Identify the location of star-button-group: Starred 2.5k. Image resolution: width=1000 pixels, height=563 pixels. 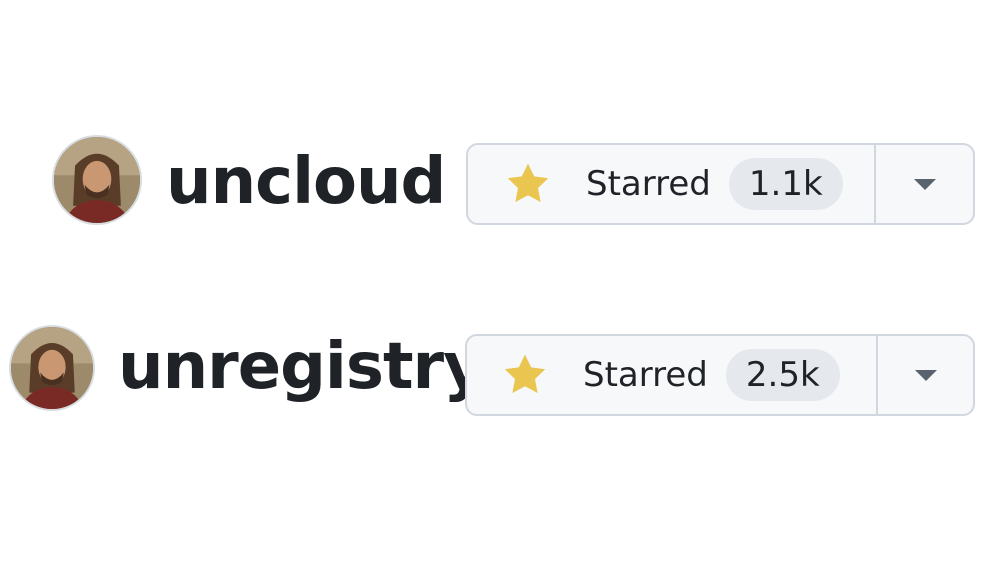
(720, 375).